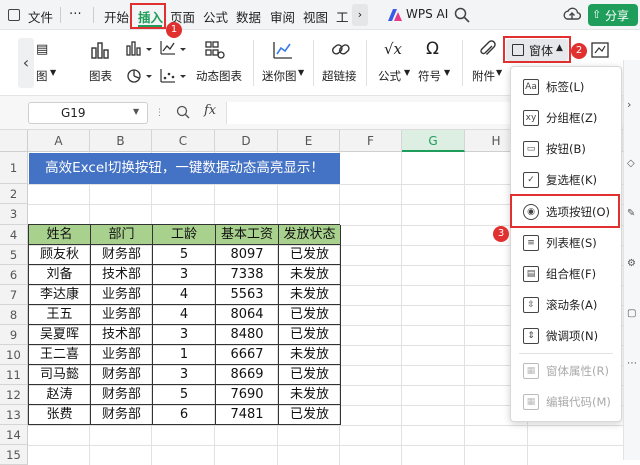 The height and width of the screenshot is (465, 640). I want to click on table-cell-base-salary: 6667, so click(247, 355).